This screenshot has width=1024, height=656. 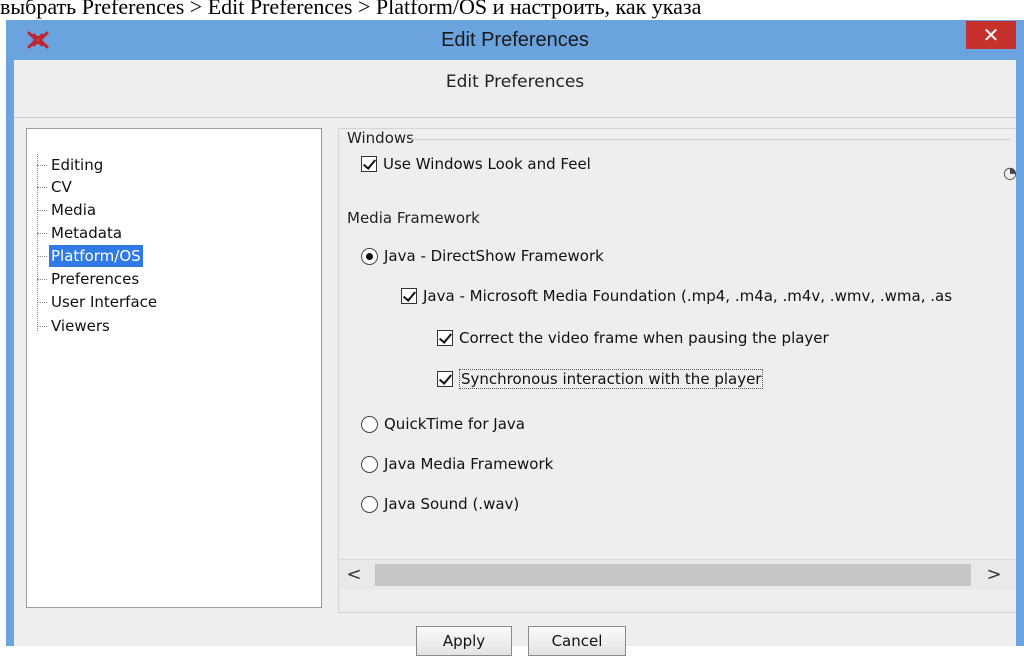 I want to click on sync-interaction-checkbox-row: Synchronous interaction with the player, so click(x=600, y=379).